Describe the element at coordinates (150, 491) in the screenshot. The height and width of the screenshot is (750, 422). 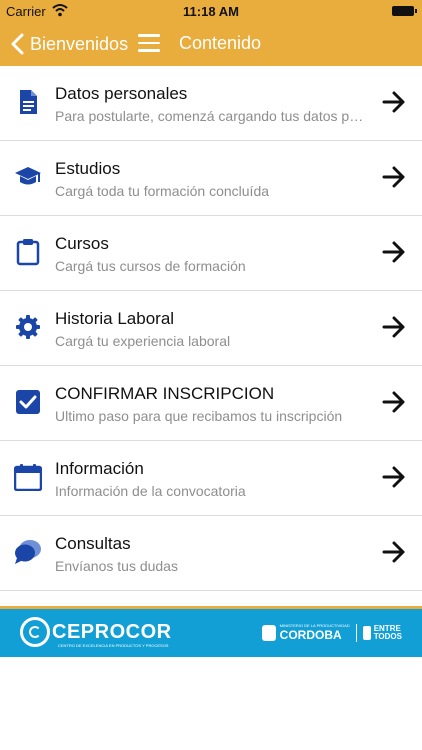
I see `item-subtitle: Información de la convocatoria` at that location.